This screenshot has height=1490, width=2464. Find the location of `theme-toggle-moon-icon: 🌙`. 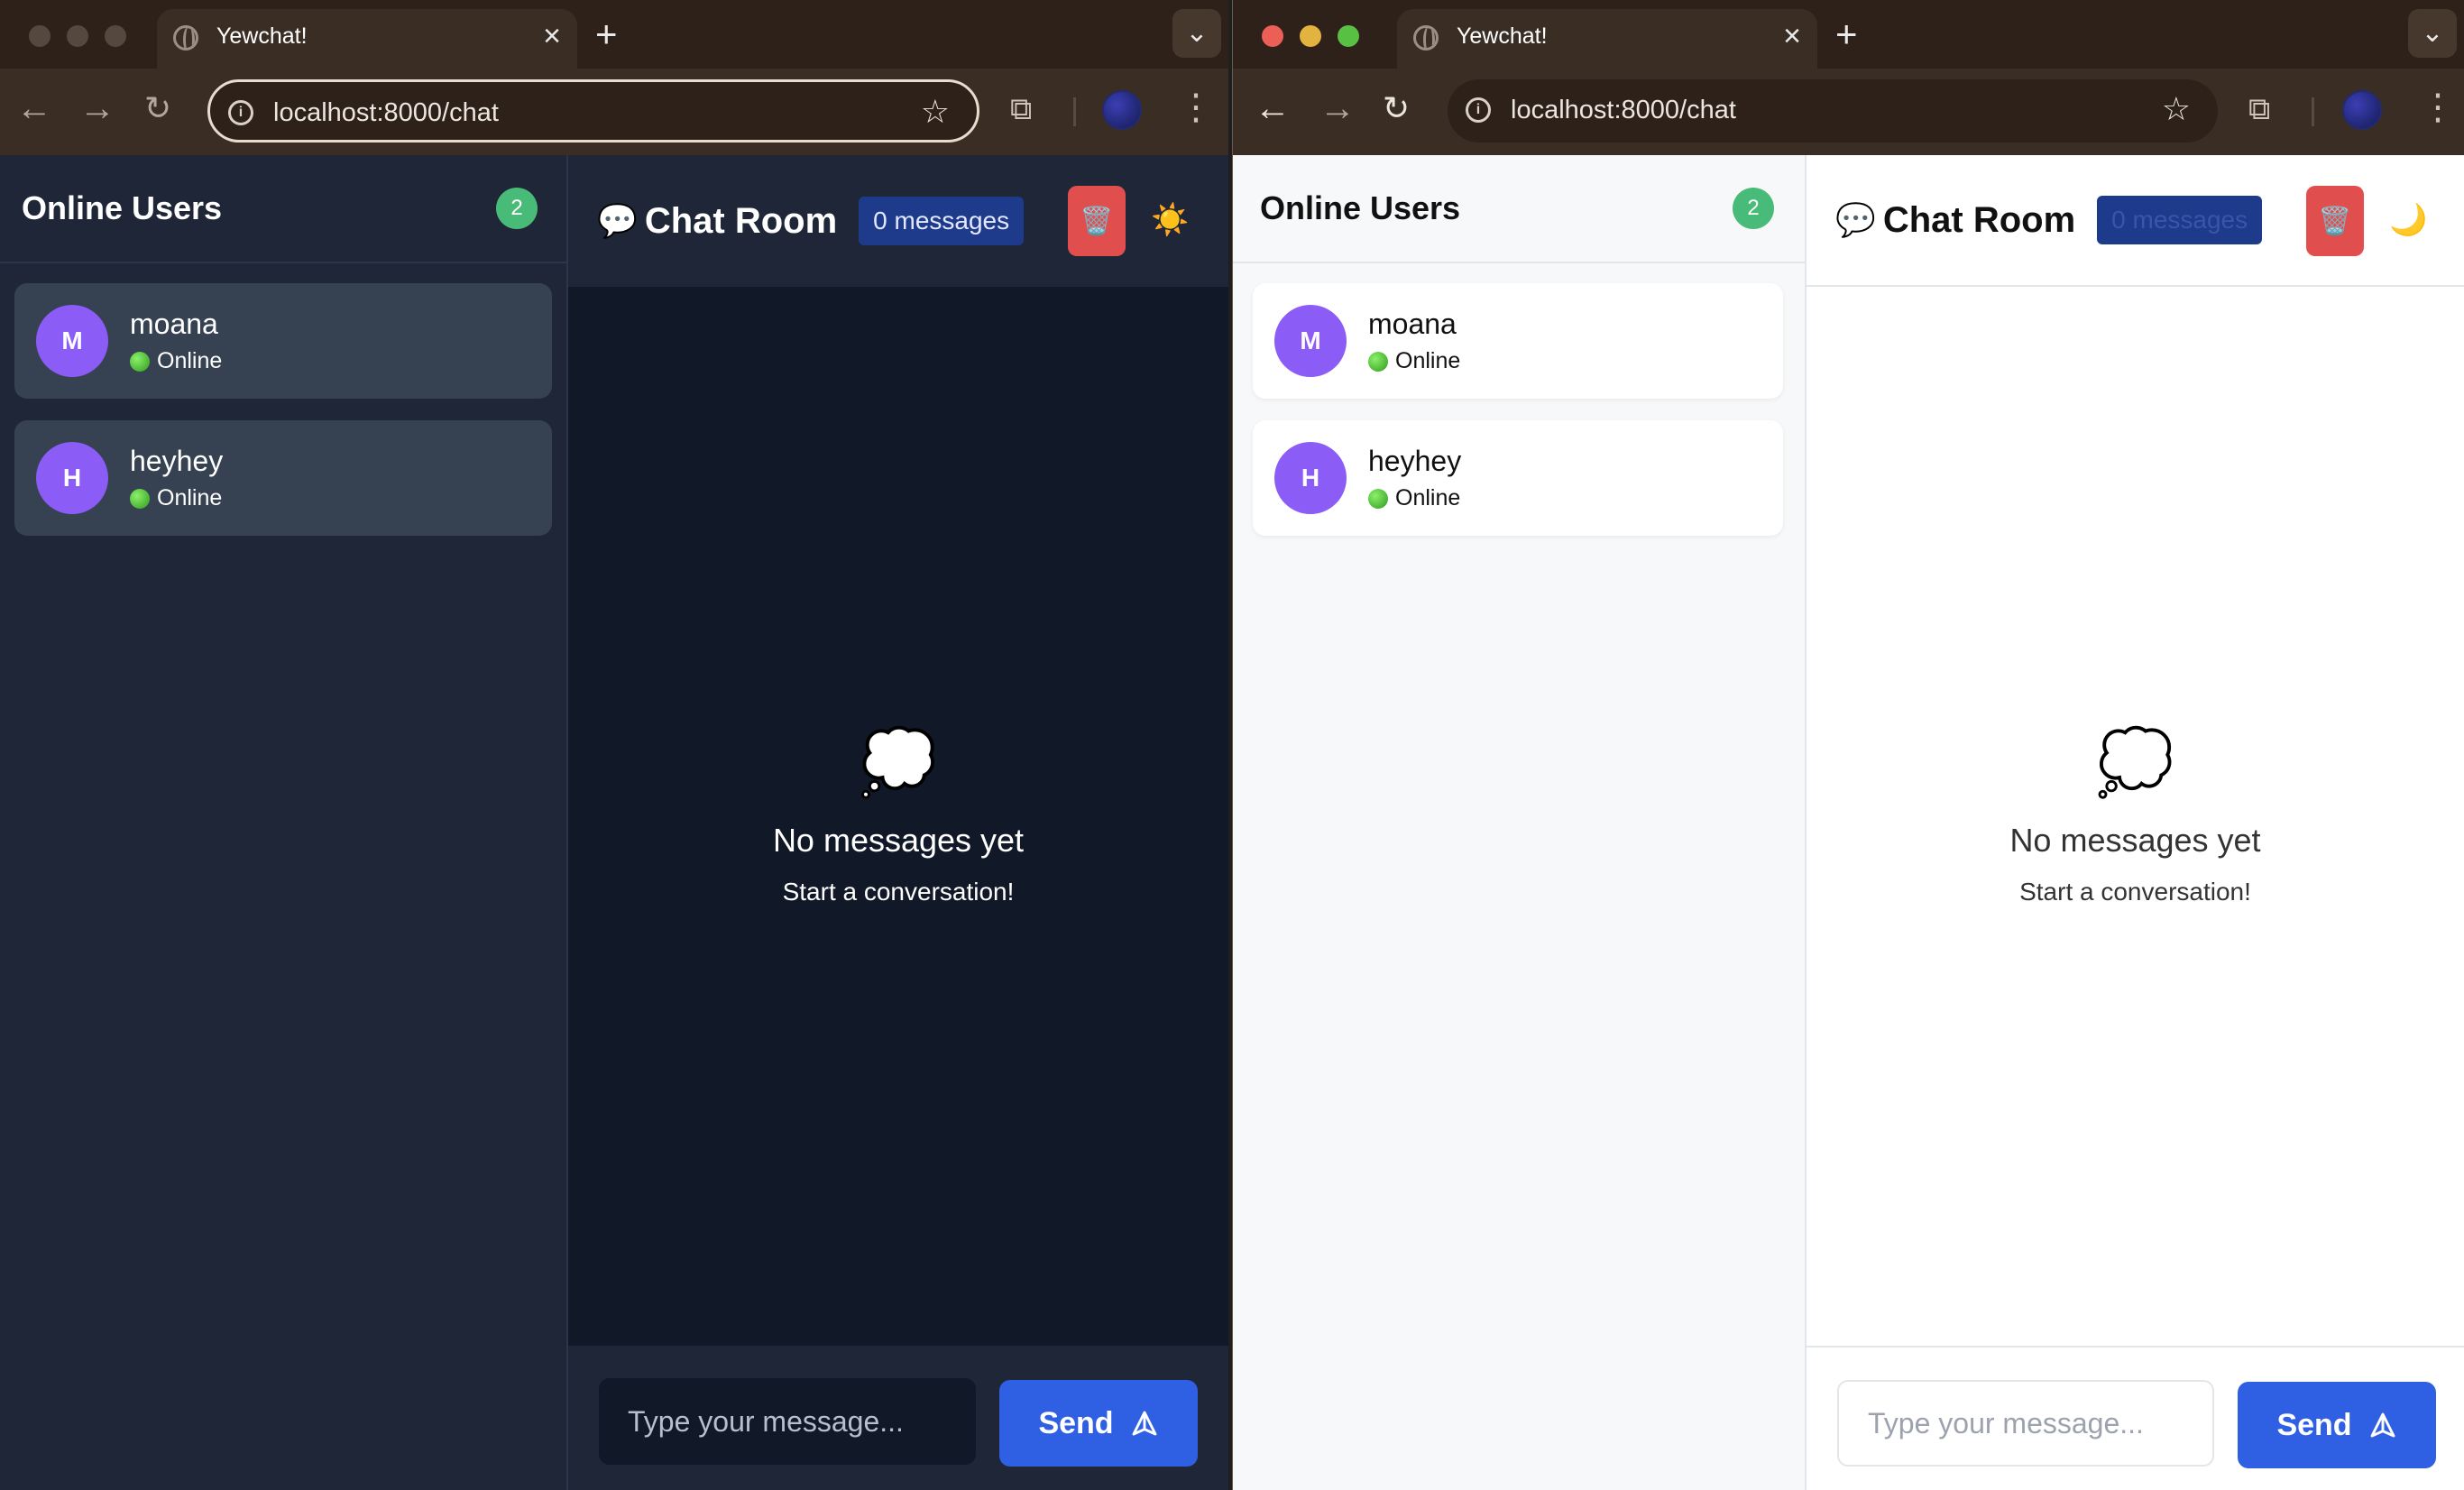

theme-toggle-moon-icon: 🌙 is located at coordinates (2408, 220).